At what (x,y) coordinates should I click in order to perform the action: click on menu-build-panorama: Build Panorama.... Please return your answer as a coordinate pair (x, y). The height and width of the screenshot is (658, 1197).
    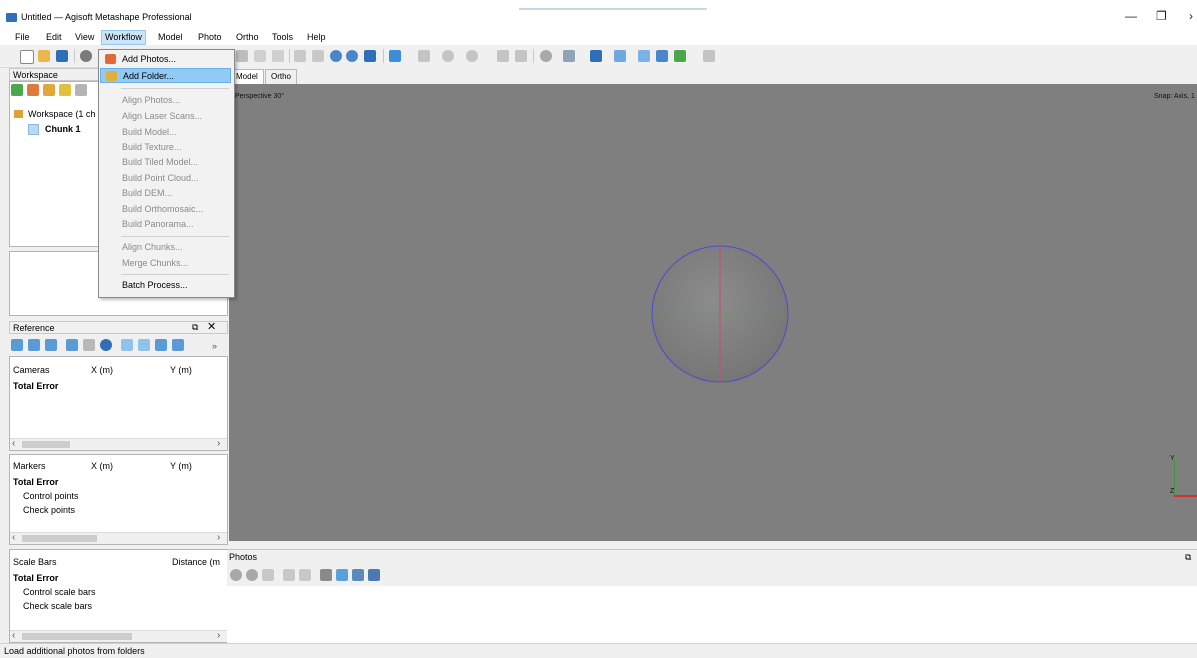
    Looking at the image, I should click on (165, 224).